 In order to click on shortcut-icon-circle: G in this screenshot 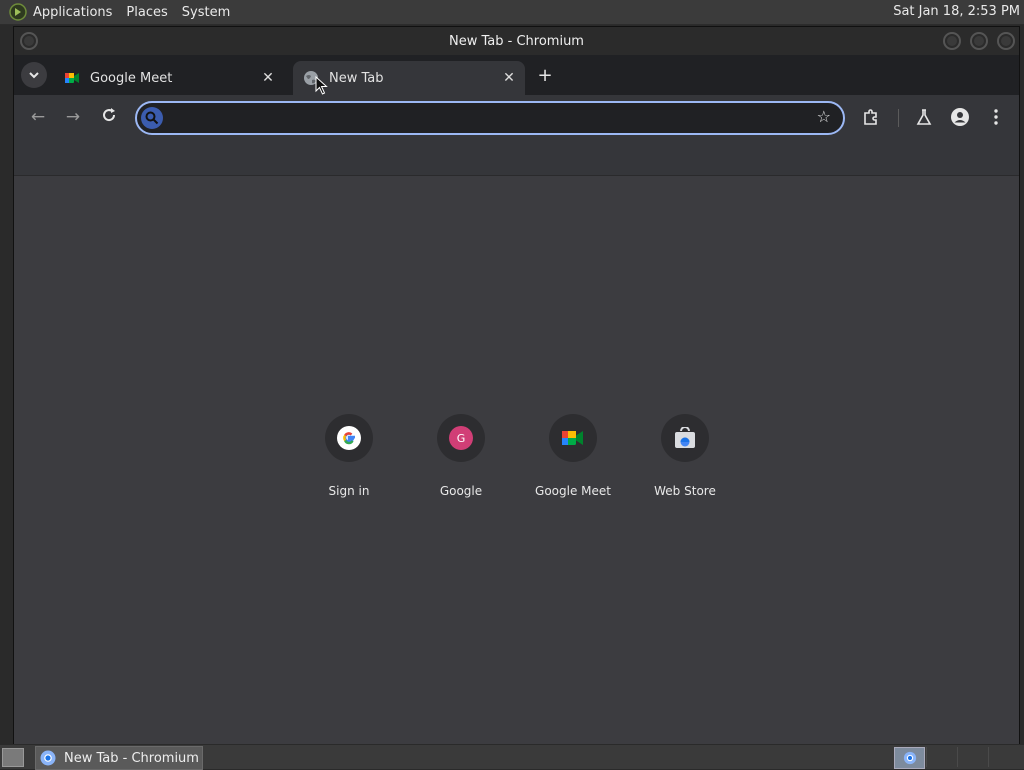, I will do `click(461, 438)`.